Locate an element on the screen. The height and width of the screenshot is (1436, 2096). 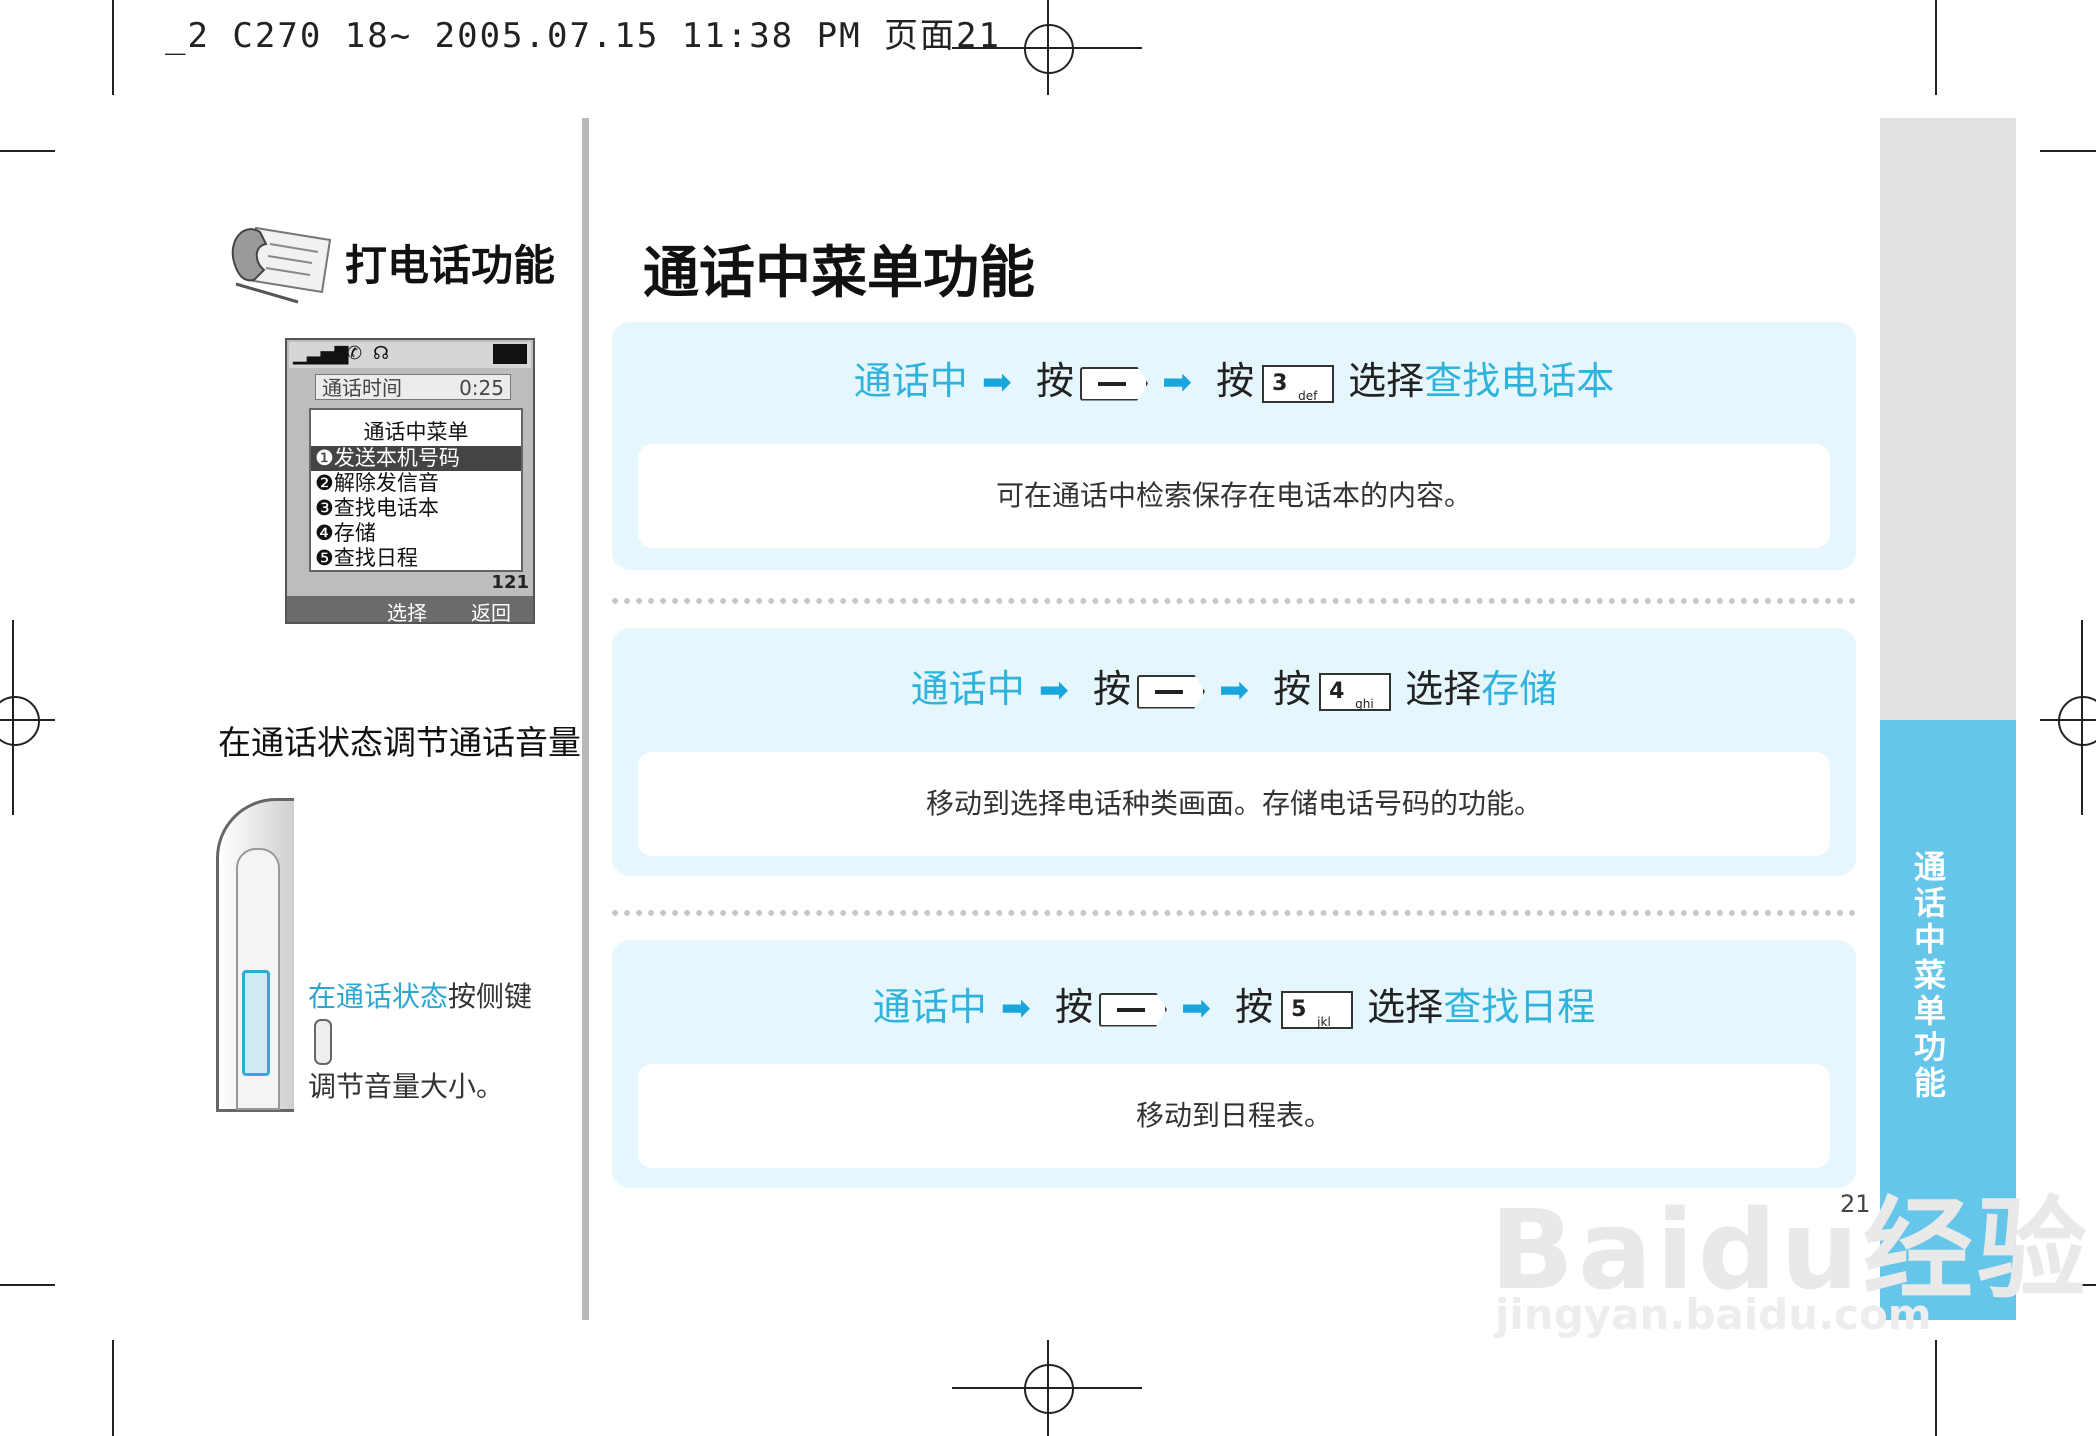
step-target: 查找日程 is located at coordinates (1519, 1007).